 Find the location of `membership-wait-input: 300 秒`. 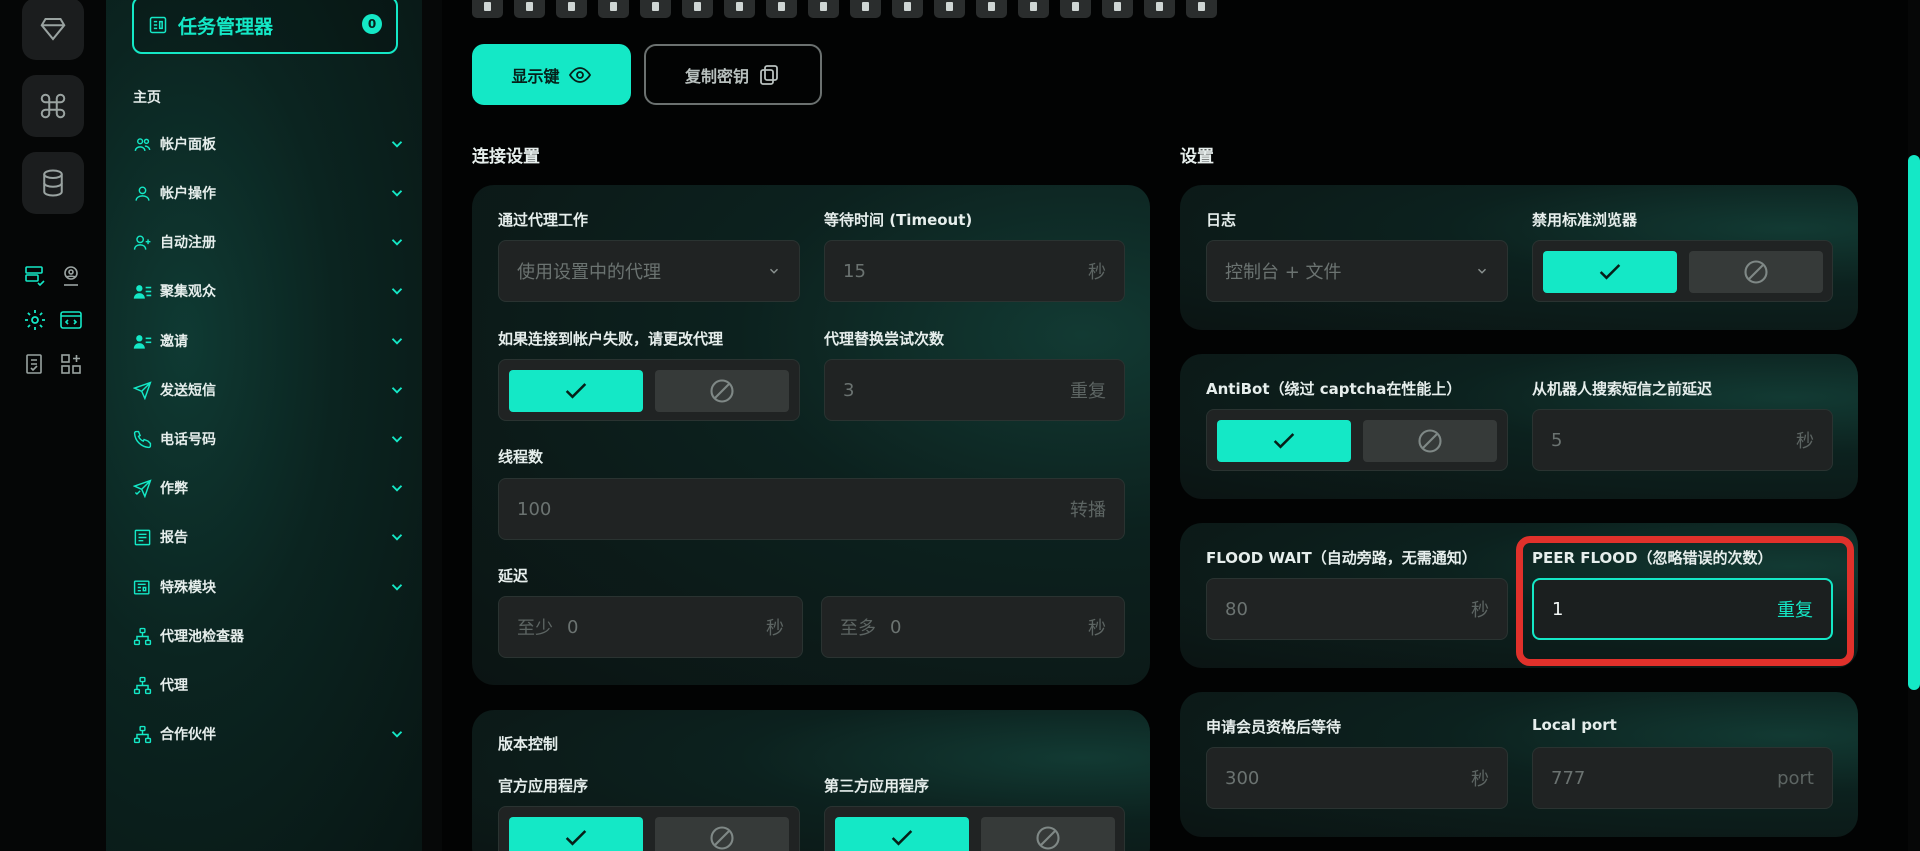

membership-wait-input: 300 秒 is located at coordinates (1357, 778).